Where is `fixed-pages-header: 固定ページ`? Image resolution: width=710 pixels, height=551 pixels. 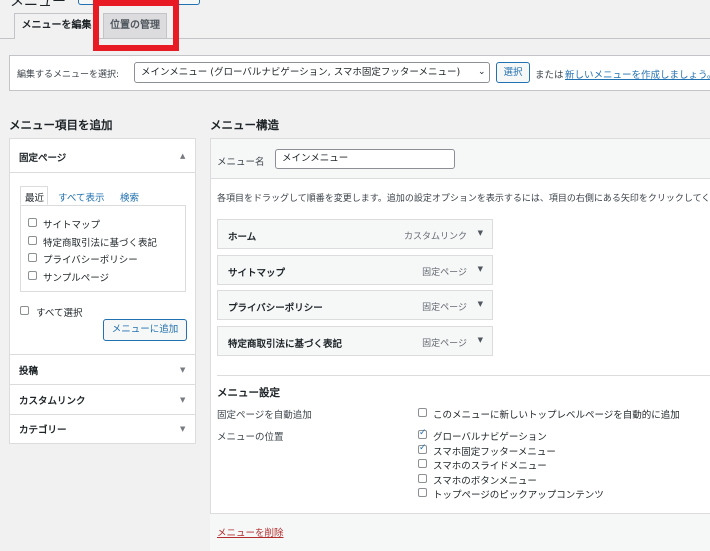
fixed-pages-header: 固定ページ is located at coordinates (42, 157).